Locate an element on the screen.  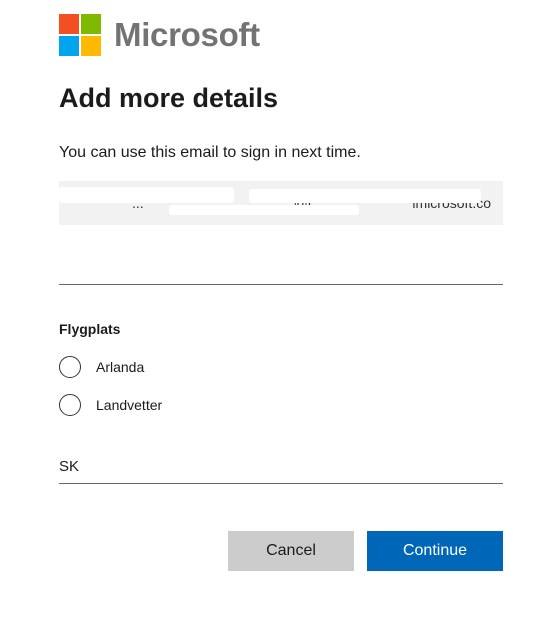
radio-label-landvetter: Landvetter is located at coordinates (129, 405).